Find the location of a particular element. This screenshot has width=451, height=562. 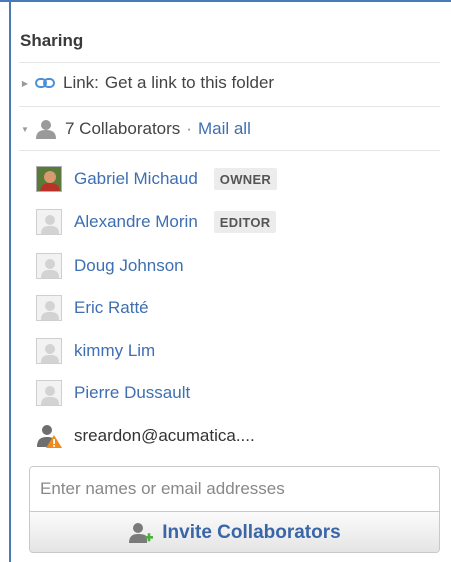

caret-down-icon: ▼ is located at coordinates (25, 129).